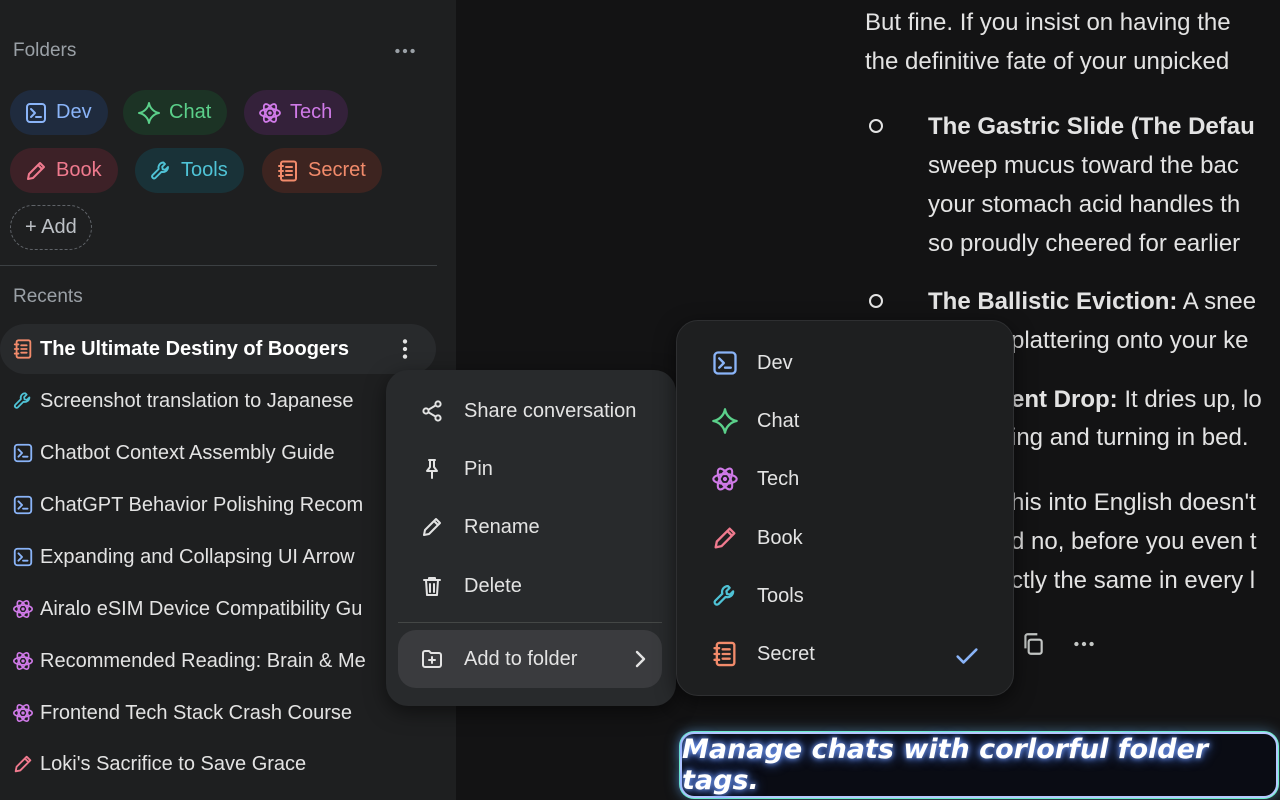 The image size is (1280, 800). I want to click on folder-chip-label: Chat, so click(190, 112).